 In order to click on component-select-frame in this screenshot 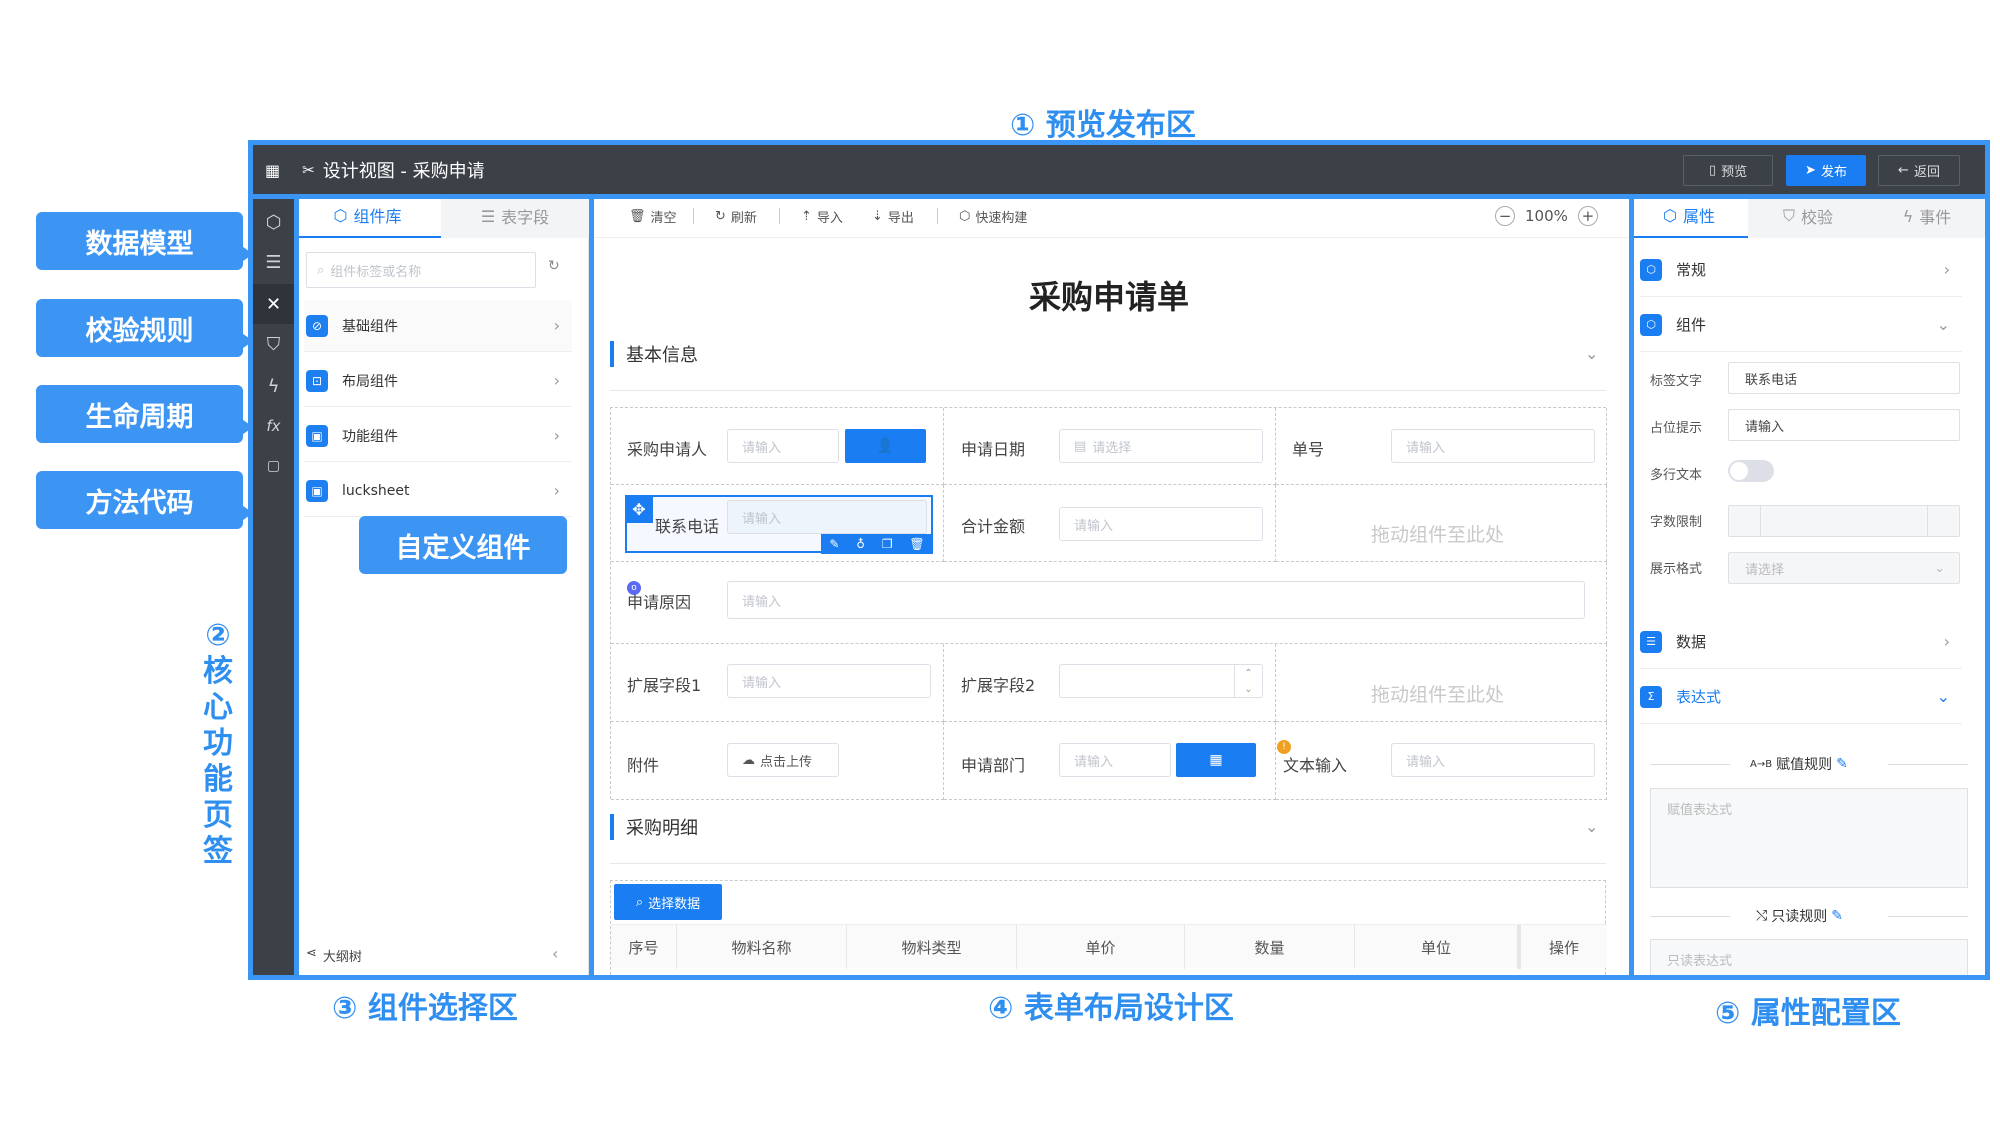, I will do `click(444, 587)`.